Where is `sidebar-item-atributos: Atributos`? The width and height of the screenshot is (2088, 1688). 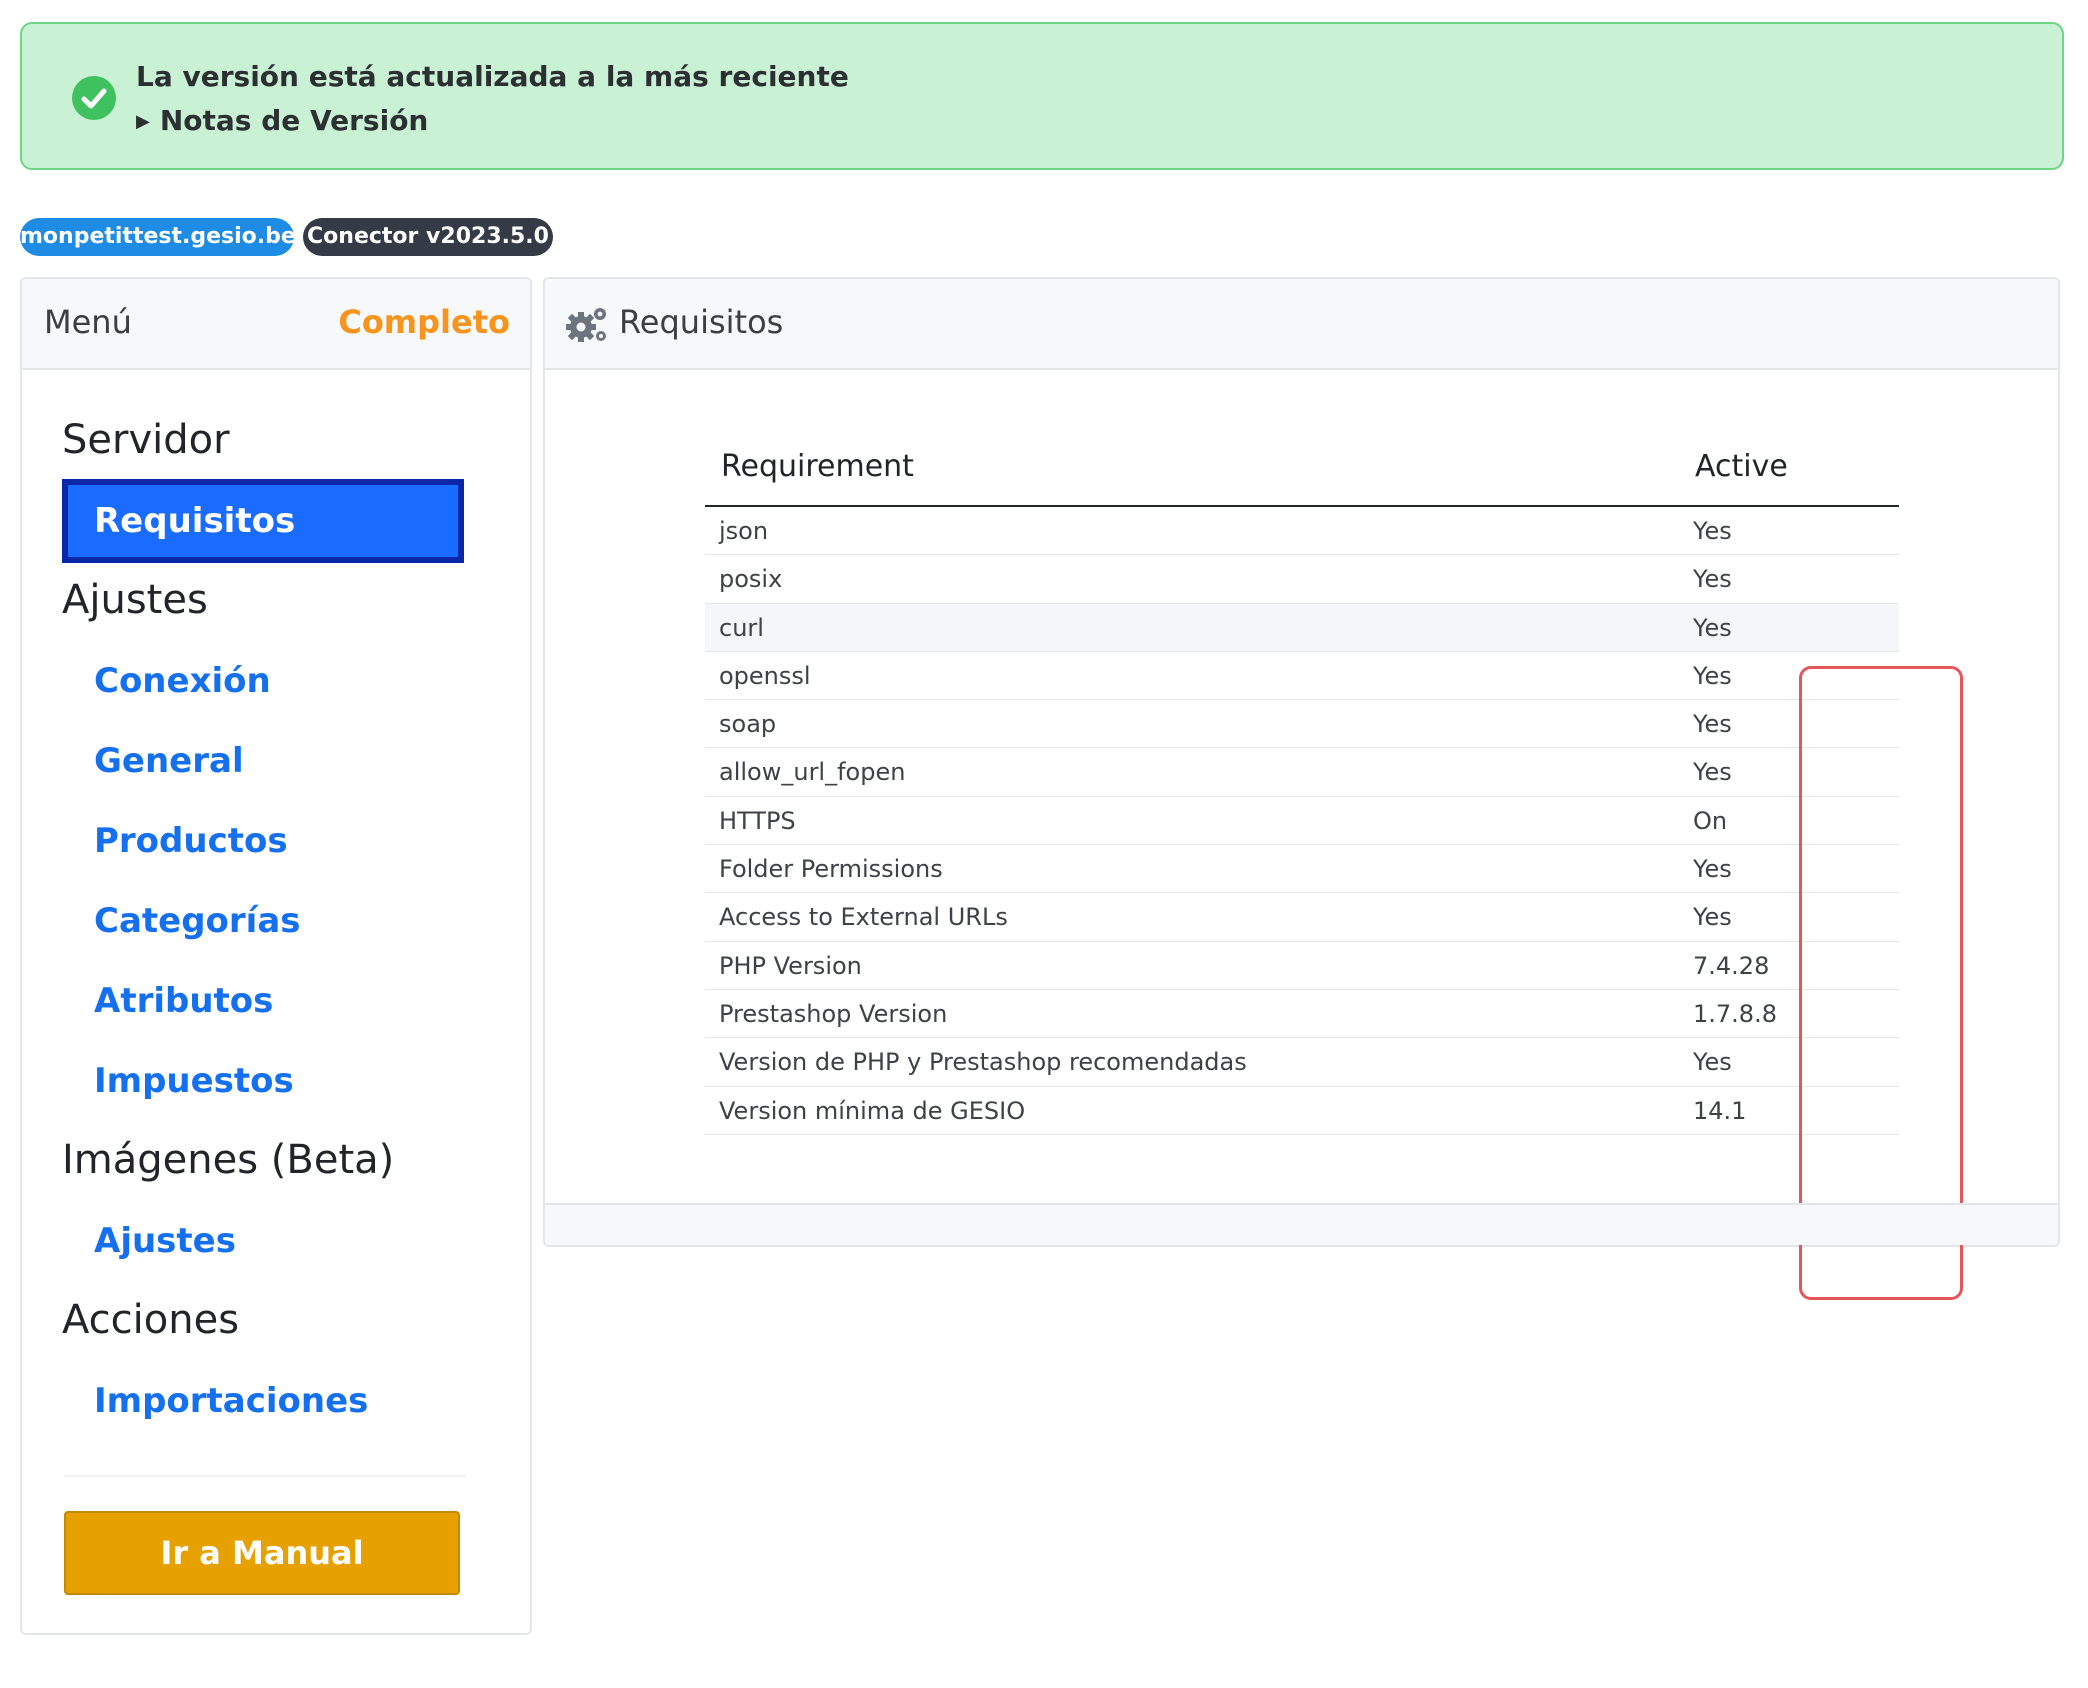
sidebar-item-atributos: Atributos is located at coordinates (183, 1001).